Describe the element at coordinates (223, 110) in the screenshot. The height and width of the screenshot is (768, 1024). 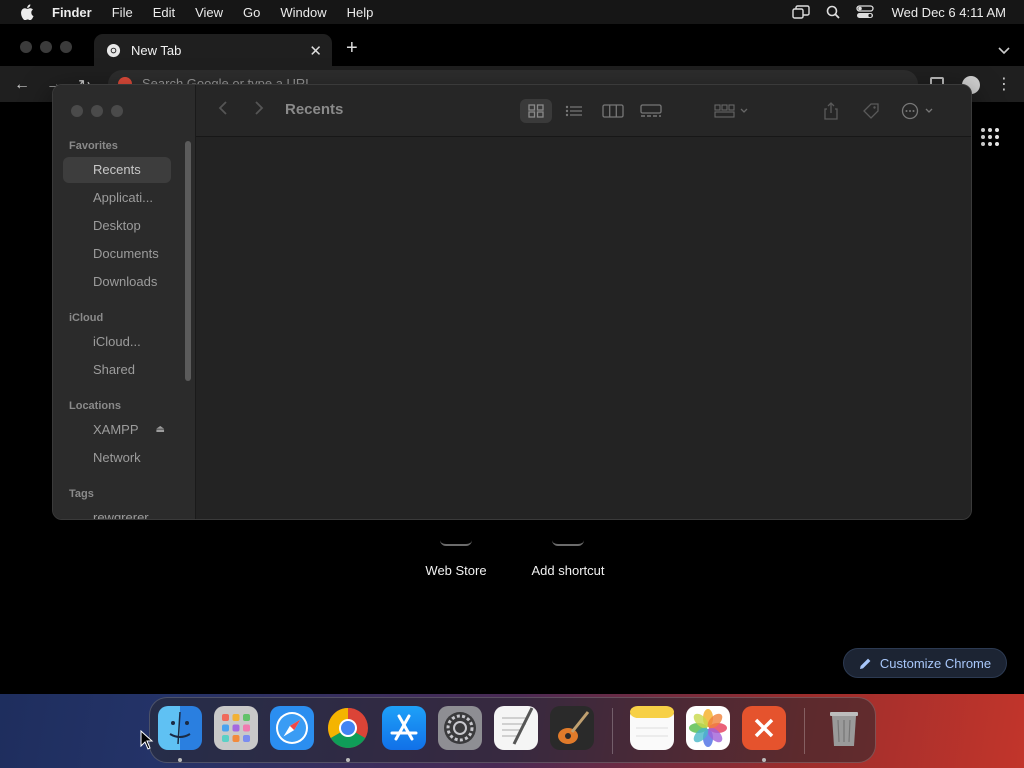
I see `back-chevron-icon` at that location.